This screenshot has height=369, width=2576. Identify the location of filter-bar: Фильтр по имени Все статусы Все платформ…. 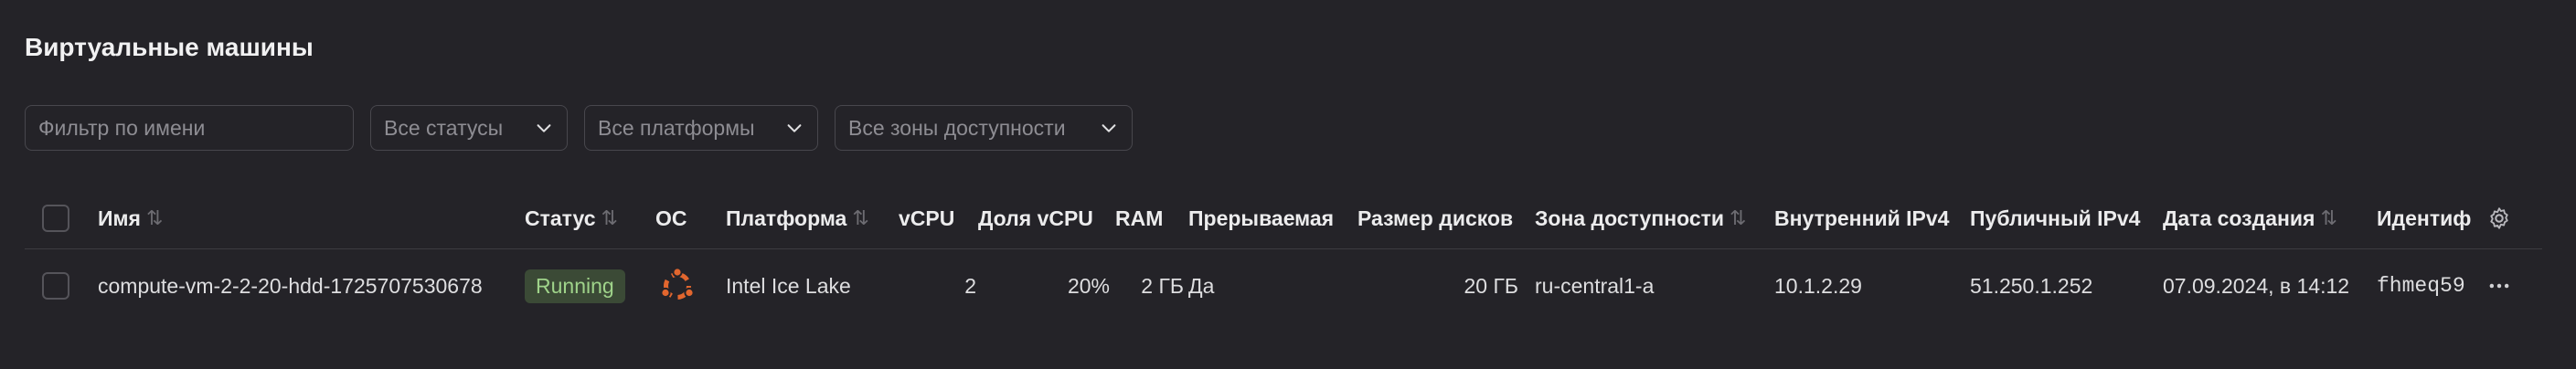
(579, 128).